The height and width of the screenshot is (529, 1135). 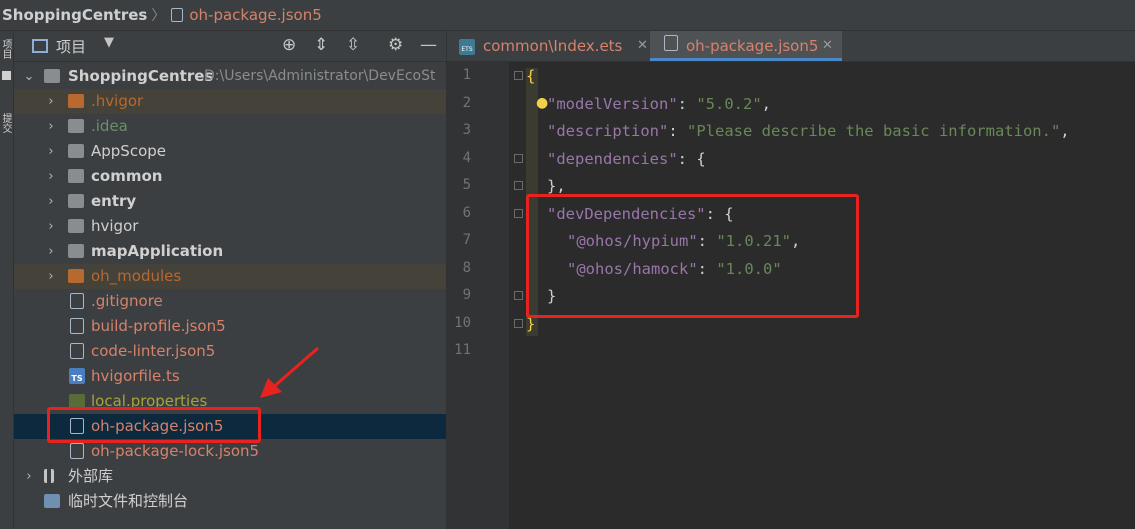 What do you see at coordinates (230, 101) in the screenshot?
I see `tree-item-hvigor-dir: › .hvigor` at bounding box center [230, 101].